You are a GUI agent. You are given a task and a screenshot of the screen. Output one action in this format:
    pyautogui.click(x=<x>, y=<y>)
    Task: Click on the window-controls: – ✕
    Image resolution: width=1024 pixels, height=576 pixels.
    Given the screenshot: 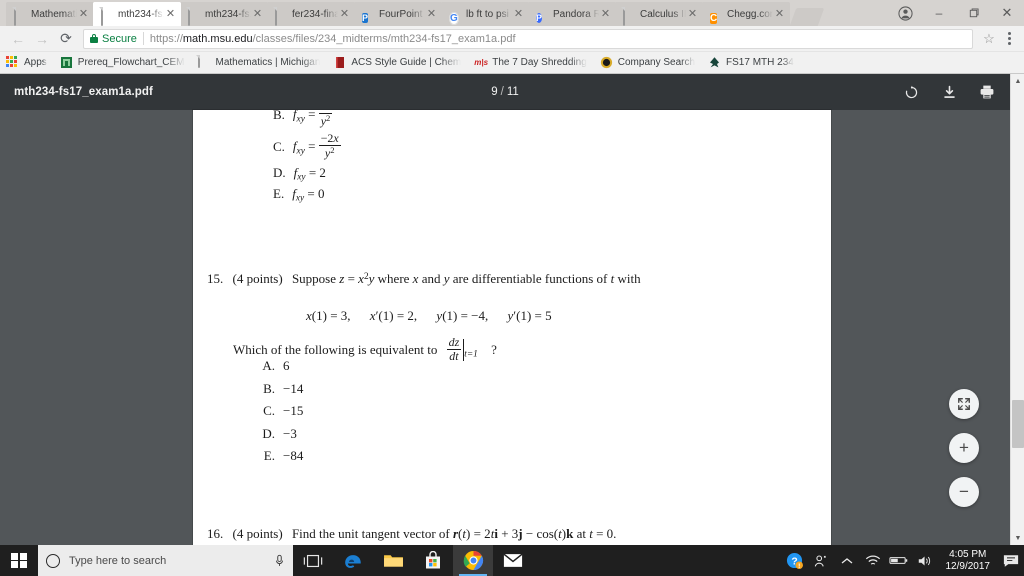 What is the action you would take?
    pyautogui.click(x=956, y=13)
    